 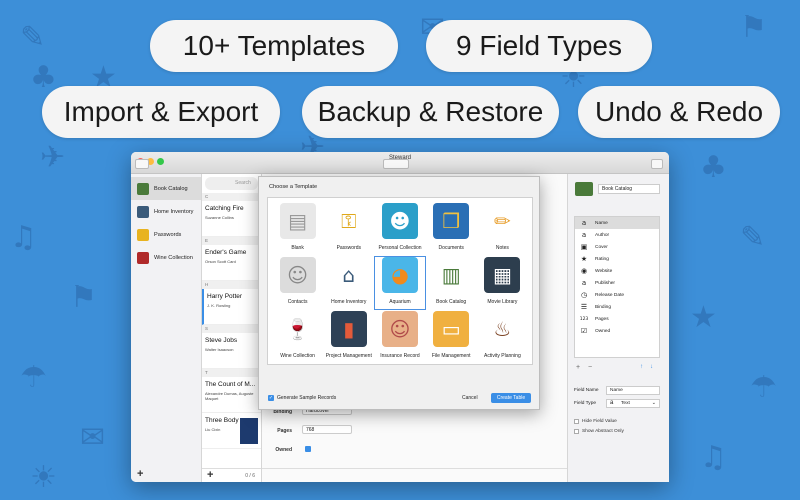 I want to click on film-icon: ▦, so click(x=502, y=275).